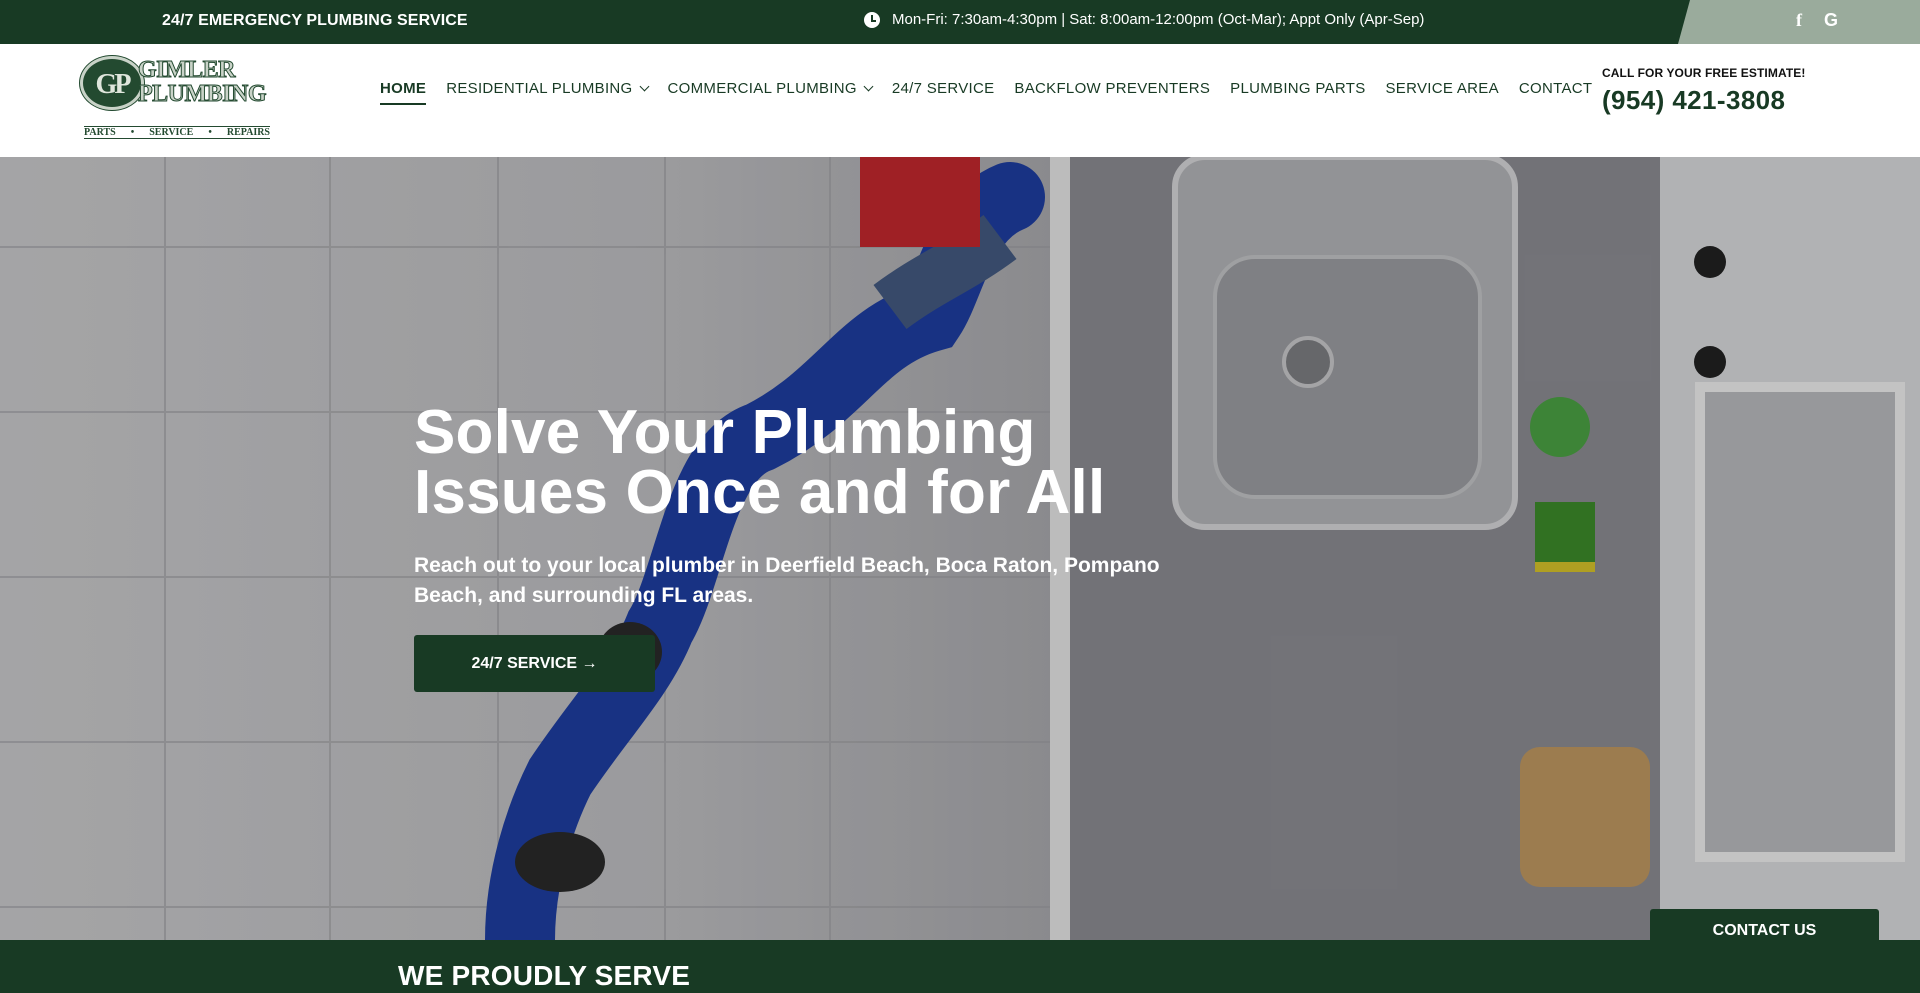 This screenshot has height=993, width=1920. What do you see at coordinates (534, 663) in the screenshot?
I see `emergency-service-button: 24/7 SERVICE →` at bounding box center [534, 663].